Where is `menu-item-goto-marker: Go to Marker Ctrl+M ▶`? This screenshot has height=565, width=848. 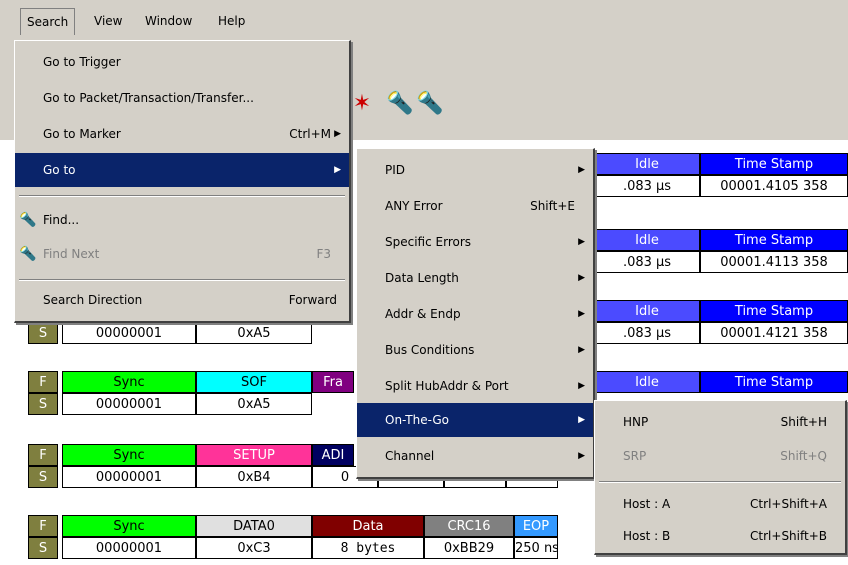
menu-item-goto-marker: Go to Marker Ctrl+M ▶ is located at coordinates (182, 134).